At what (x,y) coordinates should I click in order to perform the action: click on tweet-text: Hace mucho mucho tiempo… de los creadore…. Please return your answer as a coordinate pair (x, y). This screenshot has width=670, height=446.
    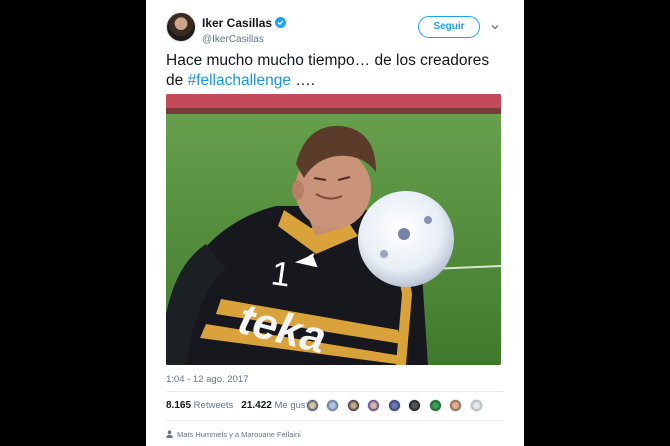
    Looking at the image, I should click on (336, 71).